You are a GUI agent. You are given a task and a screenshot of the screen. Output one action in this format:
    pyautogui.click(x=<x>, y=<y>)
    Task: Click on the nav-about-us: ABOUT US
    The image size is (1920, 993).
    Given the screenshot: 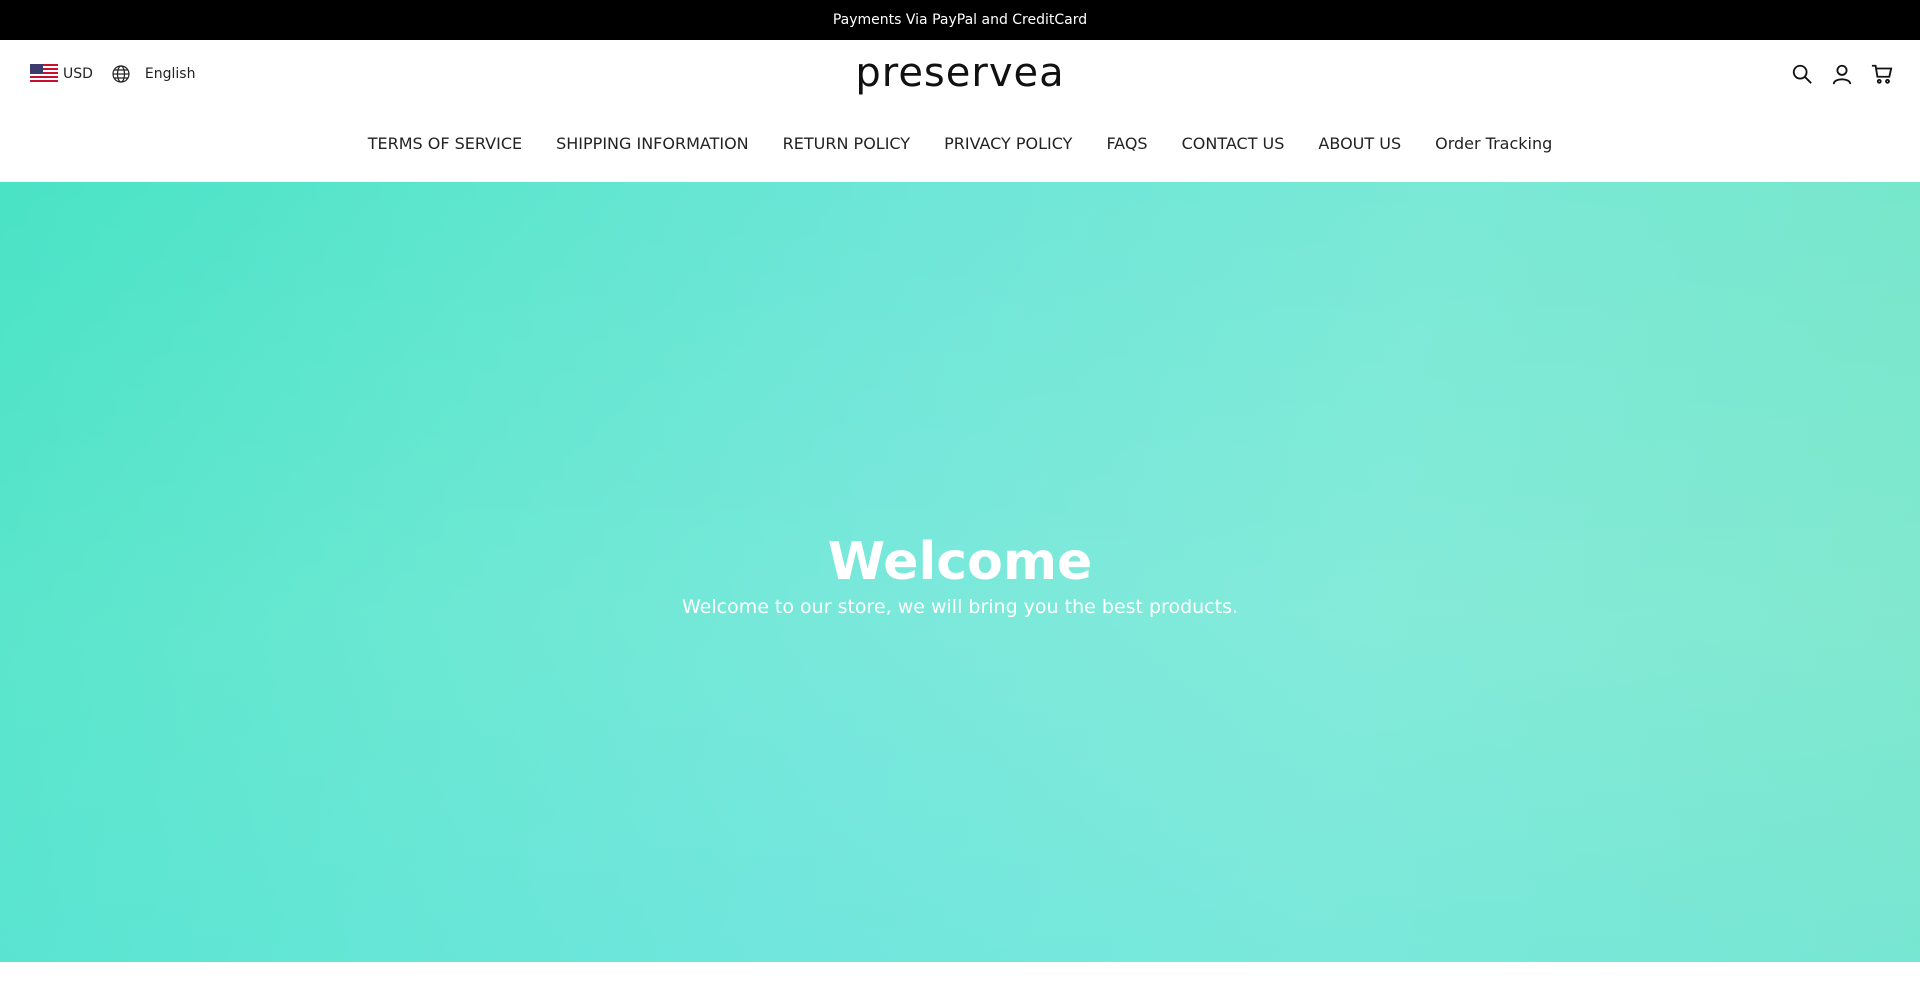 What is the action you would take?
    pyautogui.click(x=1359, y=143)
    